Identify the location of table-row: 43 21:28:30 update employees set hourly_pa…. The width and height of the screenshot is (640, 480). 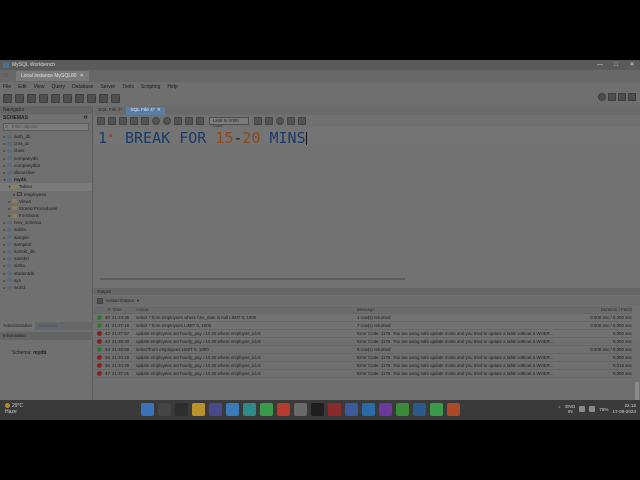
(363, 342).